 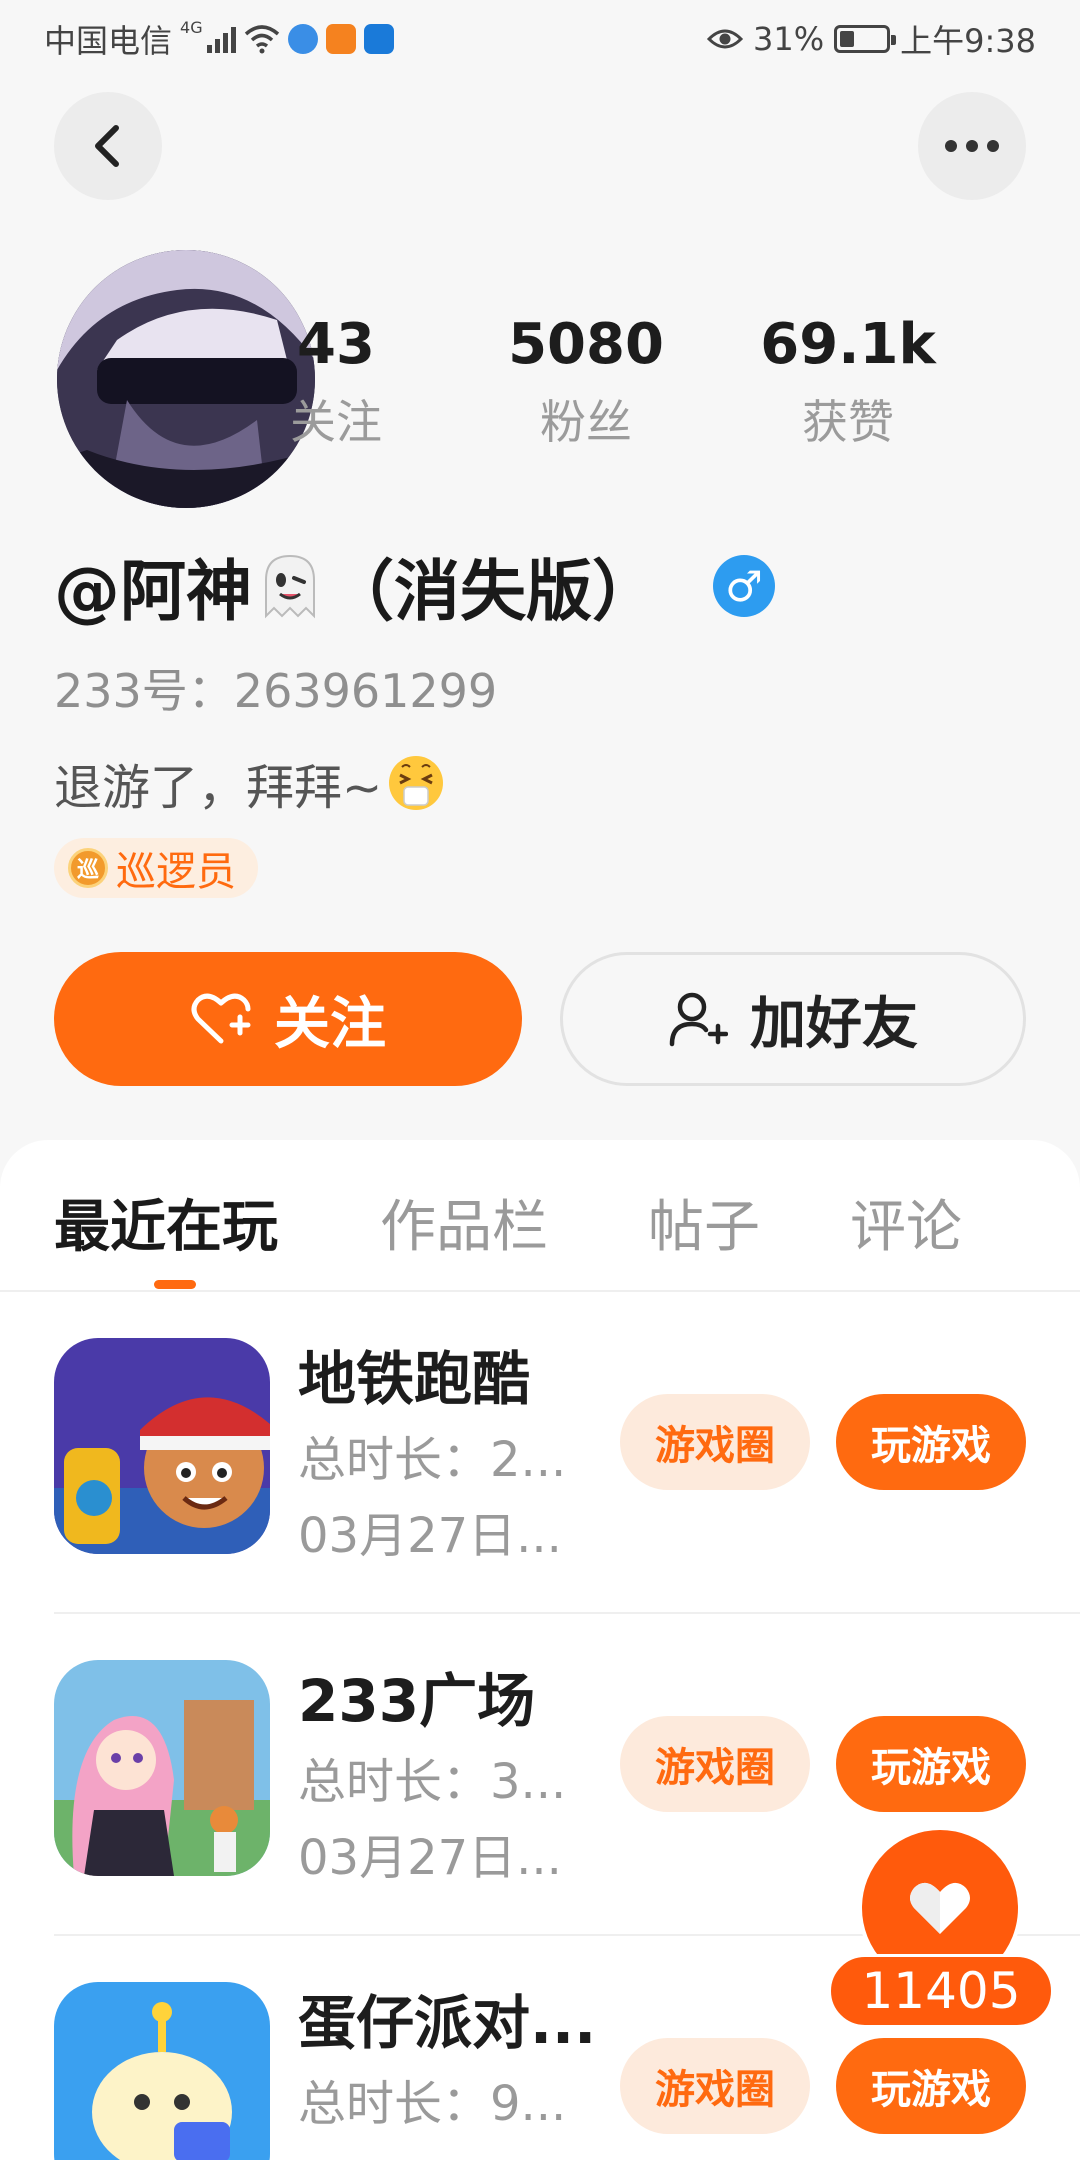 I want to click on more-button, so click(x=972, y=146).